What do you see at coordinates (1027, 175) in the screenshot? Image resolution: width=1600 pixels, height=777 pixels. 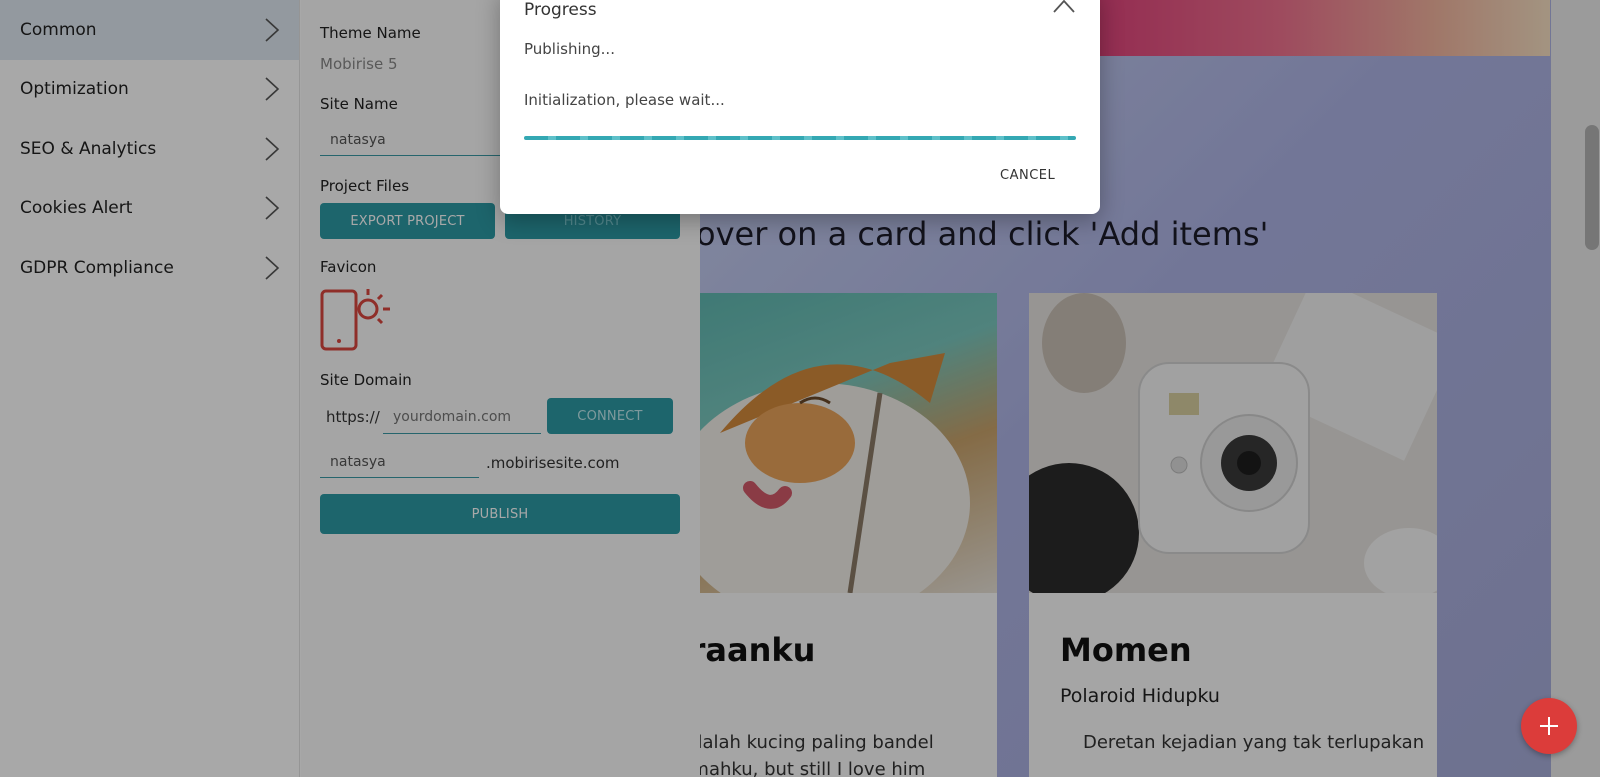 I see `cancel-button: CANCEL` at bounding box center [1027, 175].